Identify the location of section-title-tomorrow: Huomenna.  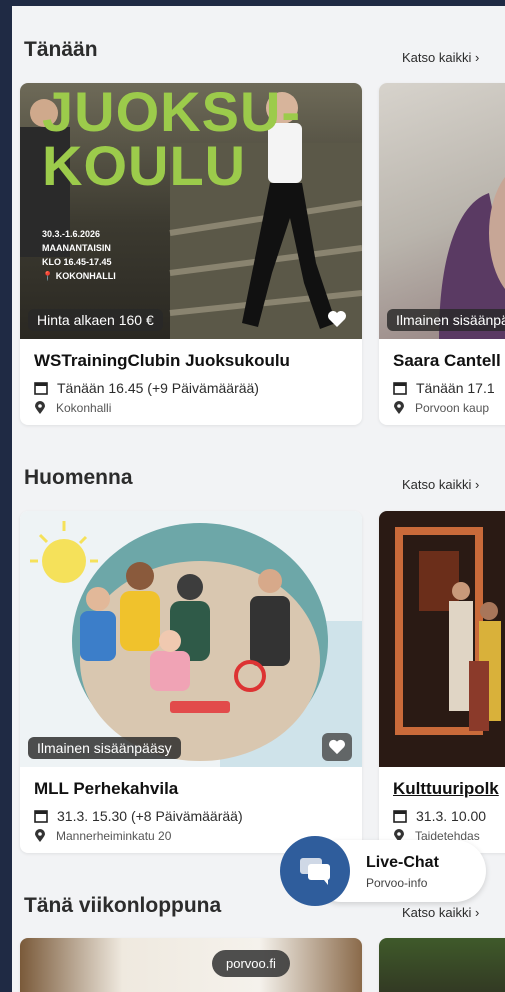
(78, 477).